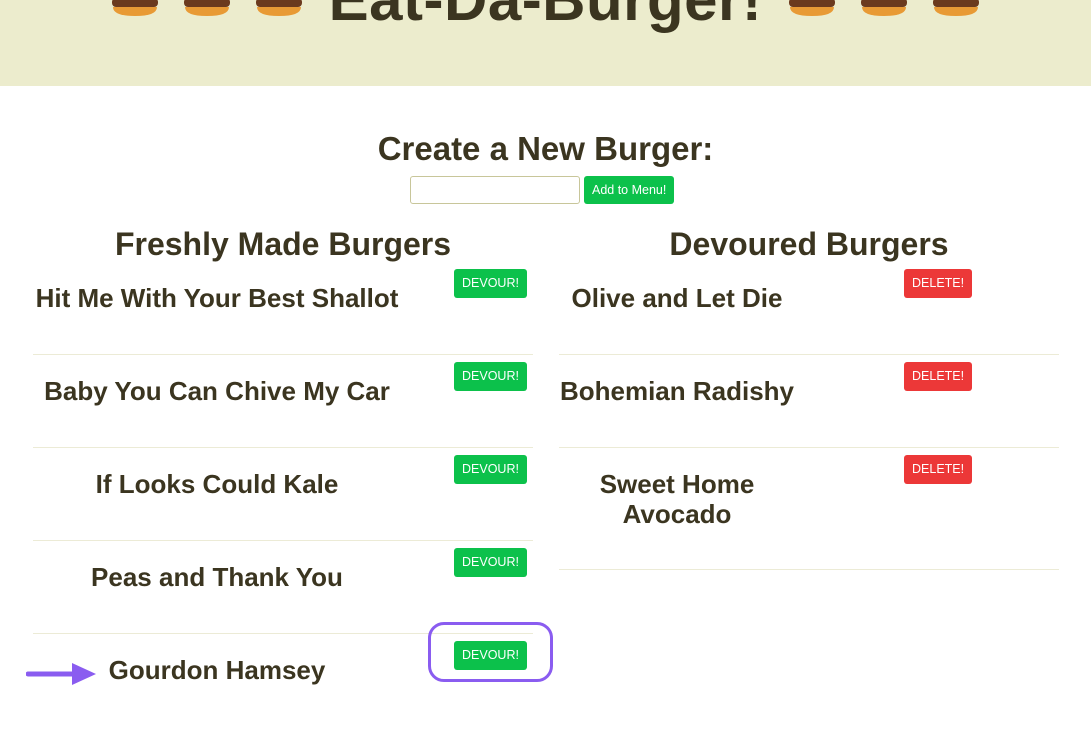  I want to click on list-item: Bohemian Radishy DELETE!, so click(809, 401).